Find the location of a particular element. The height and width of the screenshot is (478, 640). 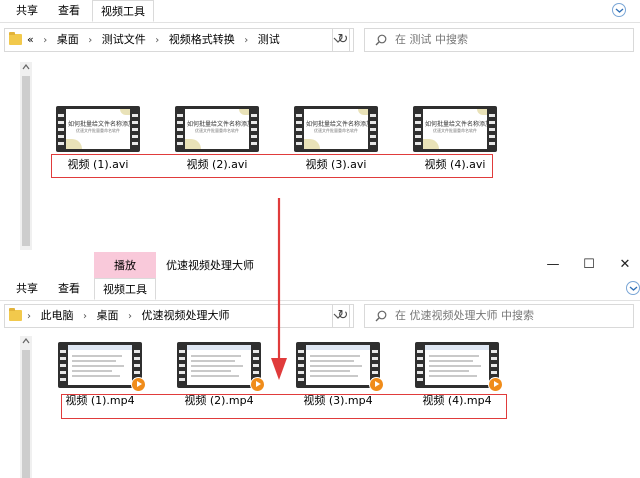

window-title: 优速视频处理大师 is located at coordinates (210, 265).